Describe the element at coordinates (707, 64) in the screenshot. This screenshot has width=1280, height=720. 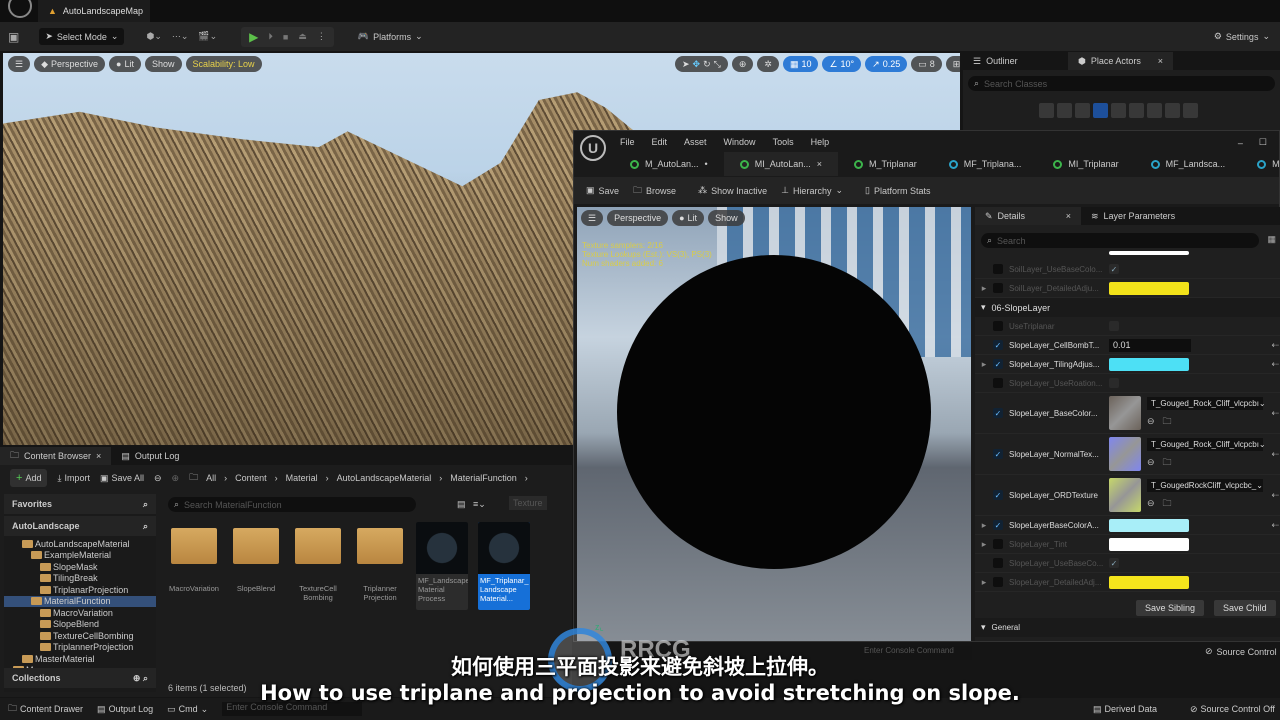
I see `rotate-icon: ↻` at that location.